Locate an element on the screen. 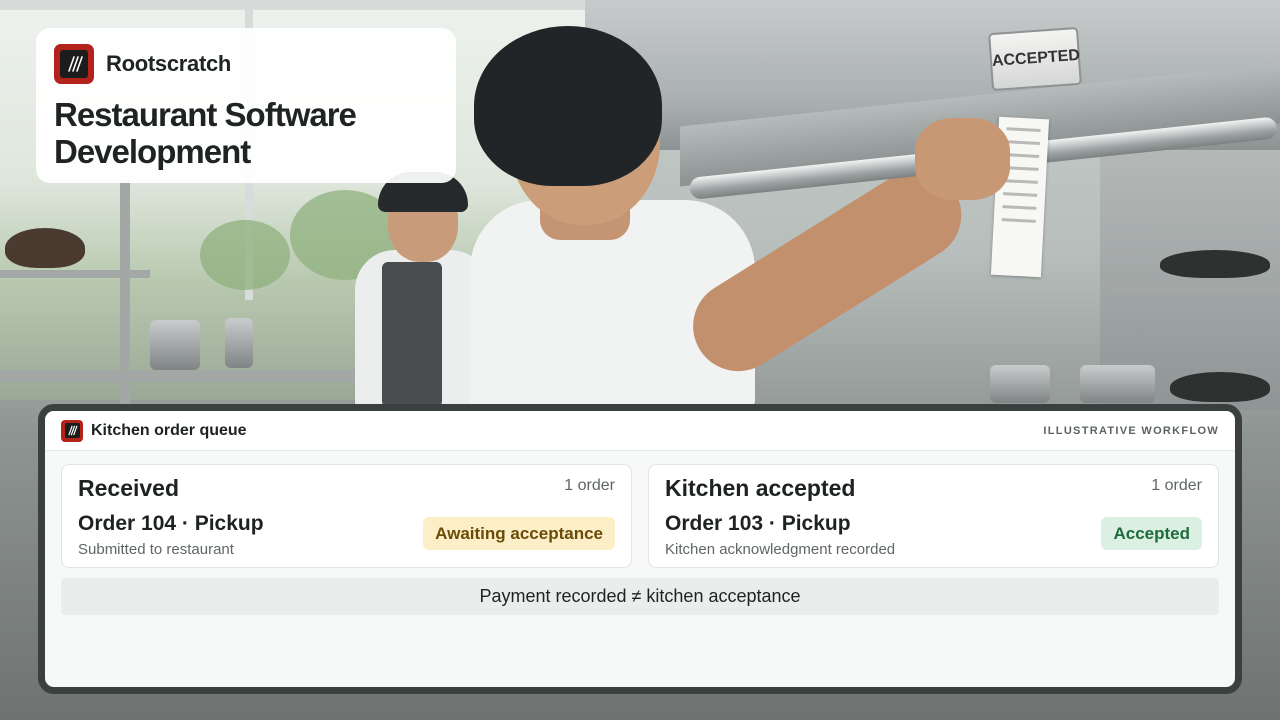 This screenshot has width=1280, height=720. headline-line-2: Development is located at coordinates (152, 151).